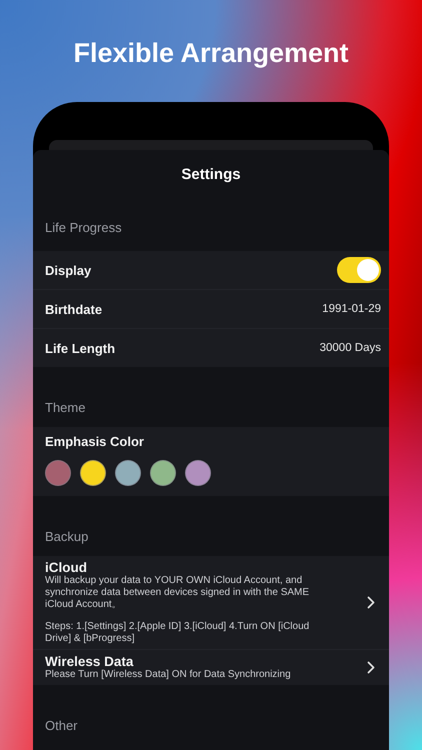  What do you see at coordinates (168, 675) in the screenshot?
I see `row-description: Please Turn [Wireless Data] ON for Data Synchronizing` at bounding box center [168, 675].